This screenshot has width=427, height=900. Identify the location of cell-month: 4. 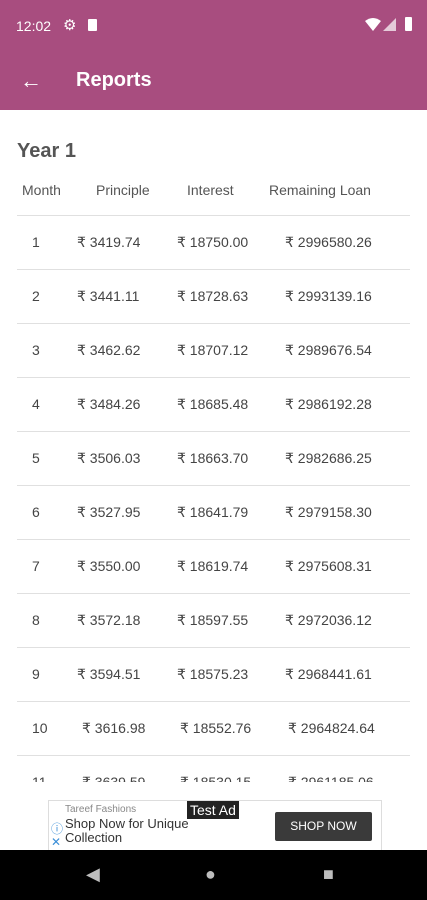
(36, 404).